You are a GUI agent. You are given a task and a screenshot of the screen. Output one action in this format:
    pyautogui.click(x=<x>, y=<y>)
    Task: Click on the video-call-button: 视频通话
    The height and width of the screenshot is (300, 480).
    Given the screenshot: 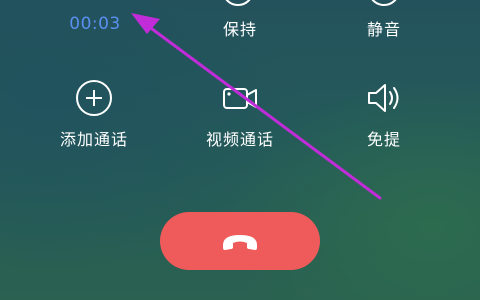 What is the action you would take?
    pyautogui.click(x=240, y=114)
    